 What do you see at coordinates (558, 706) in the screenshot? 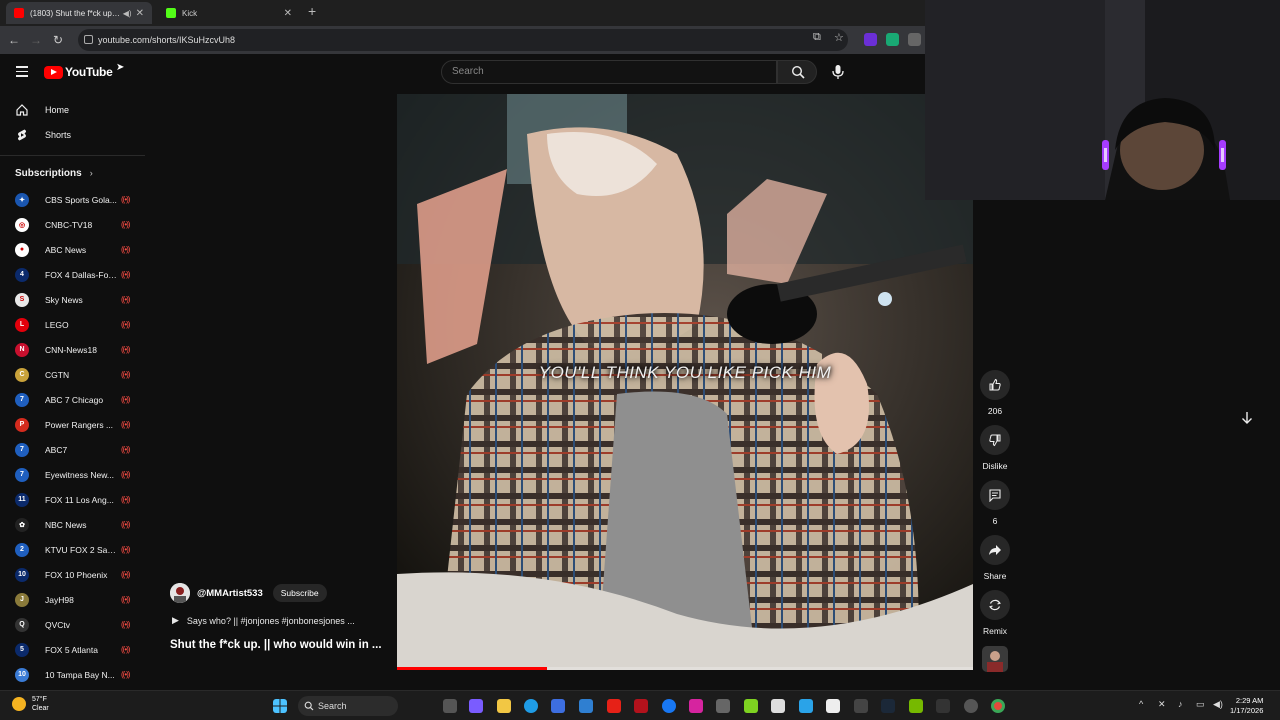
I see `store-icon` at bounding box center [558, 706].